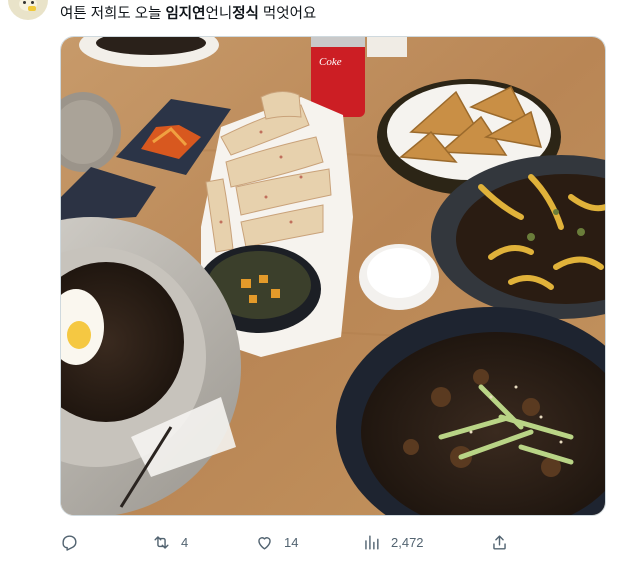 This screenshot has height=563, width=640. Describe the element at coordinates (407, 542) in the screenshot. I see `views-count: 2,472` at that location.